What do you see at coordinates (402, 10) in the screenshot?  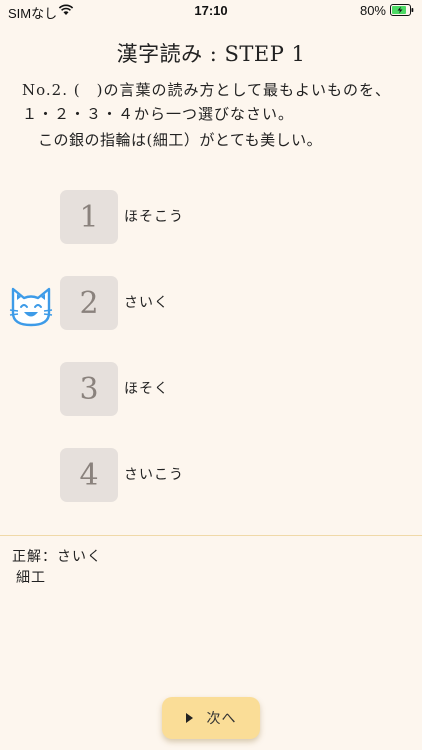 I see `battery-icon` at bounding box center [402, 10].